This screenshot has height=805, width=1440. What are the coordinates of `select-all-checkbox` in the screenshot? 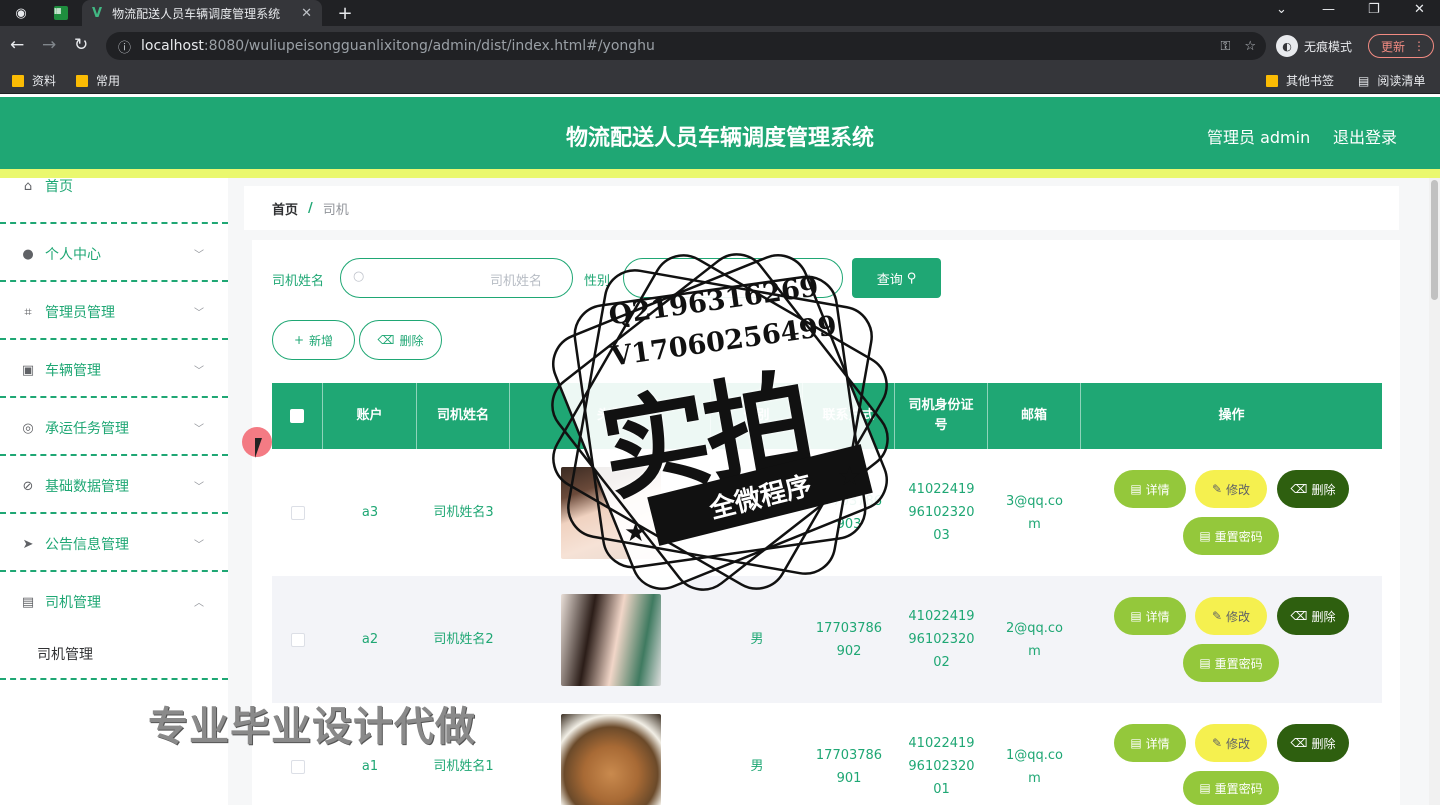 It's located at (297, 416).